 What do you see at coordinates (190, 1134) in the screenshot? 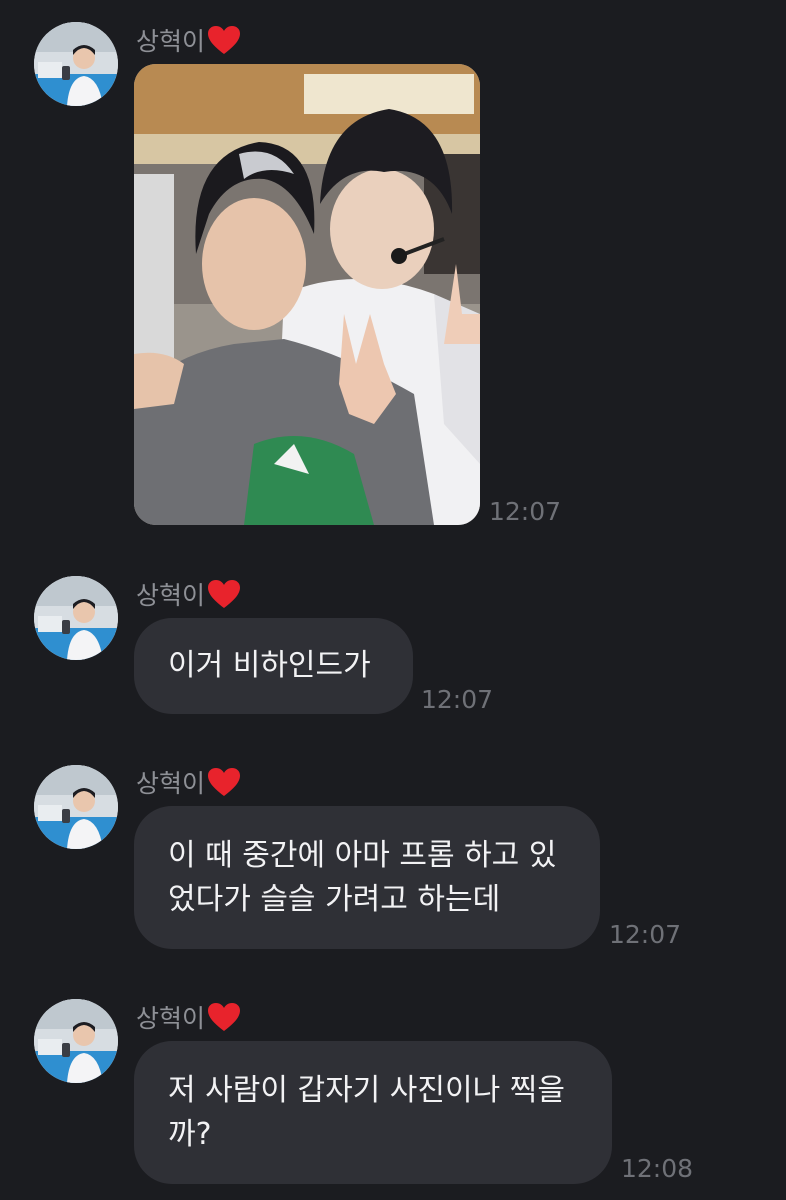
I see `message-text-line: 까?` at bounding box center [190, 1134].